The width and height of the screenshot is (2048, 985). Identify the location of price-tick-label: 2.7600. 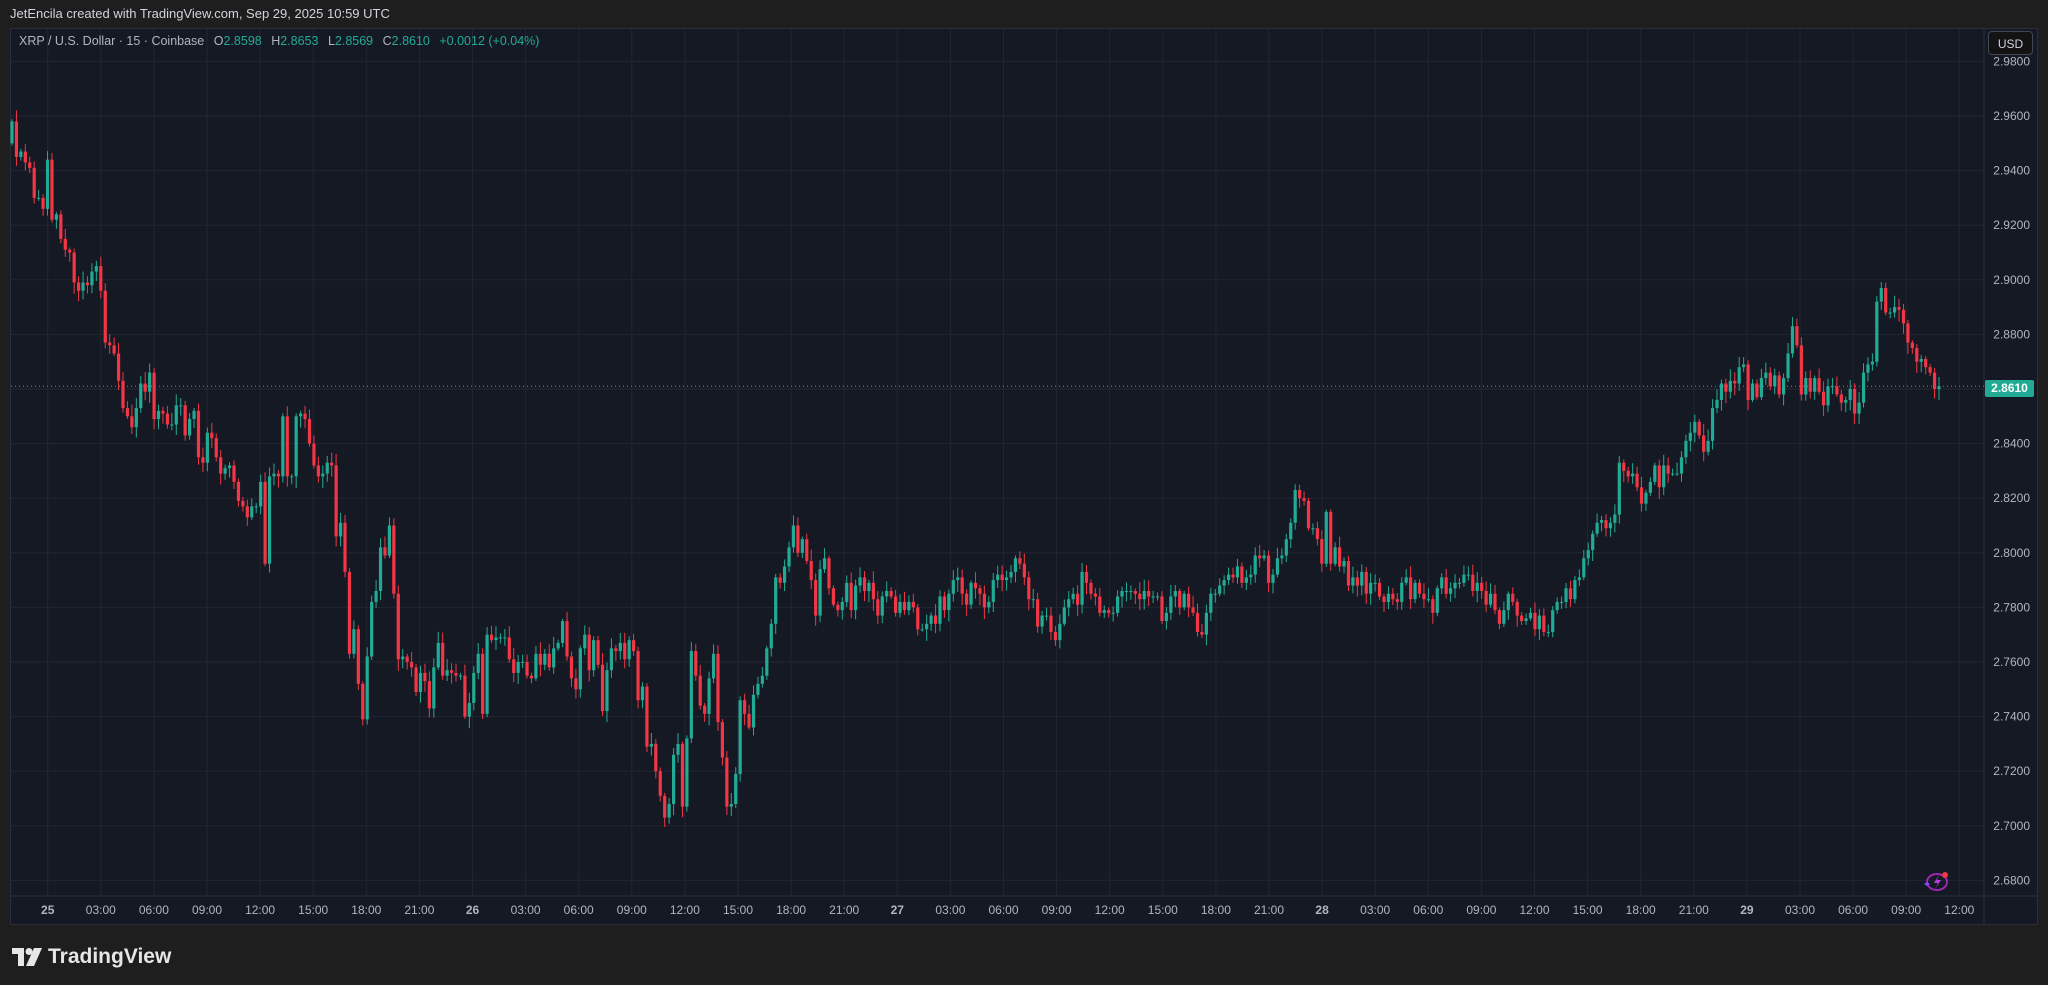
(2011, 662).